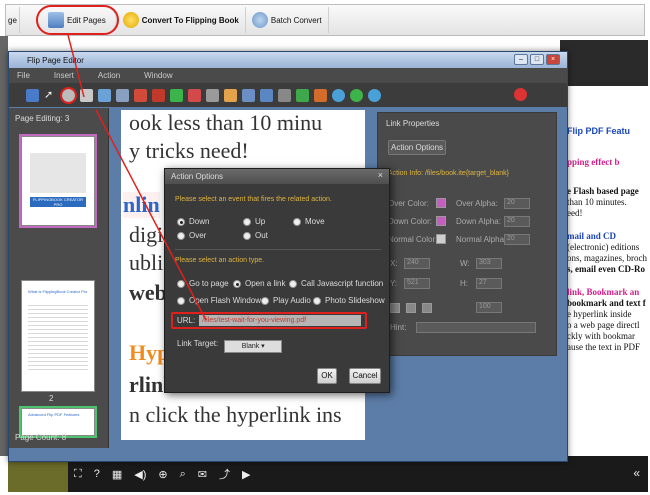 The width and height of the screenshot is (650, 495). I want to click on event-down-radio: Down, so click(193, 221).